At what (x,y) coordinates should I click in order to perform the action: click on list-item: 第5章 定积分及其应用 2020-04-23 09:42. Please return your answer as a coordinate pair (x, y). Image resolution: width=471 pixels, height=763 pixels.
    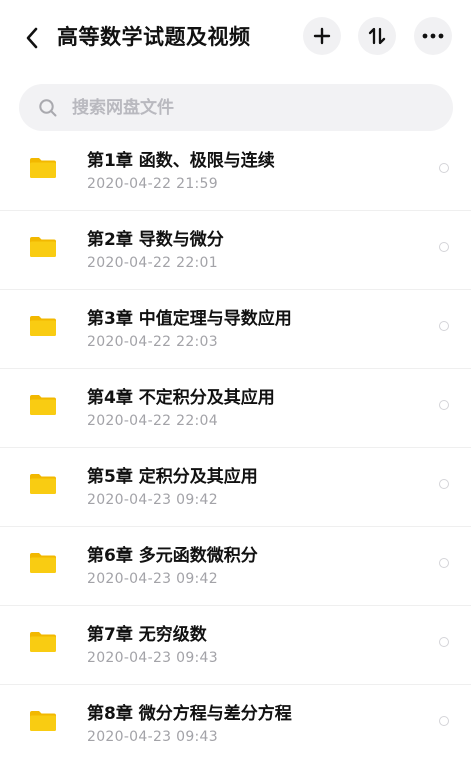
    Looking at the image, I should click on (235, 487).